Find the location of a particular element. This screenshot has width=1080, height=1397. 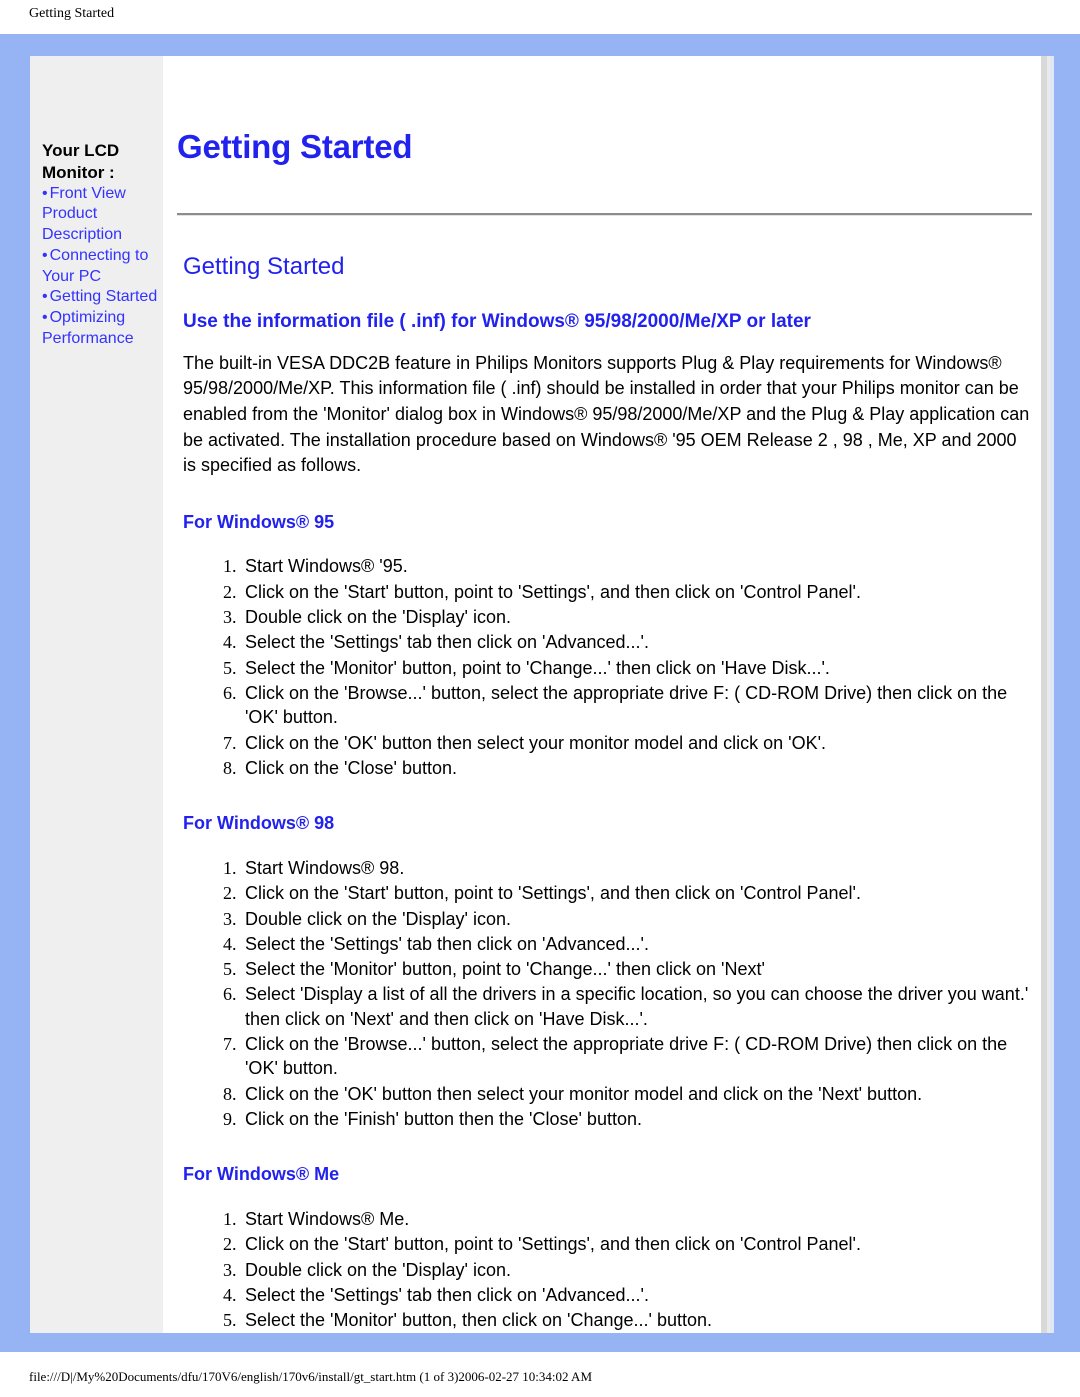

sidebar-link-label: Optimizing Performance is located at coordinates (88, 328).